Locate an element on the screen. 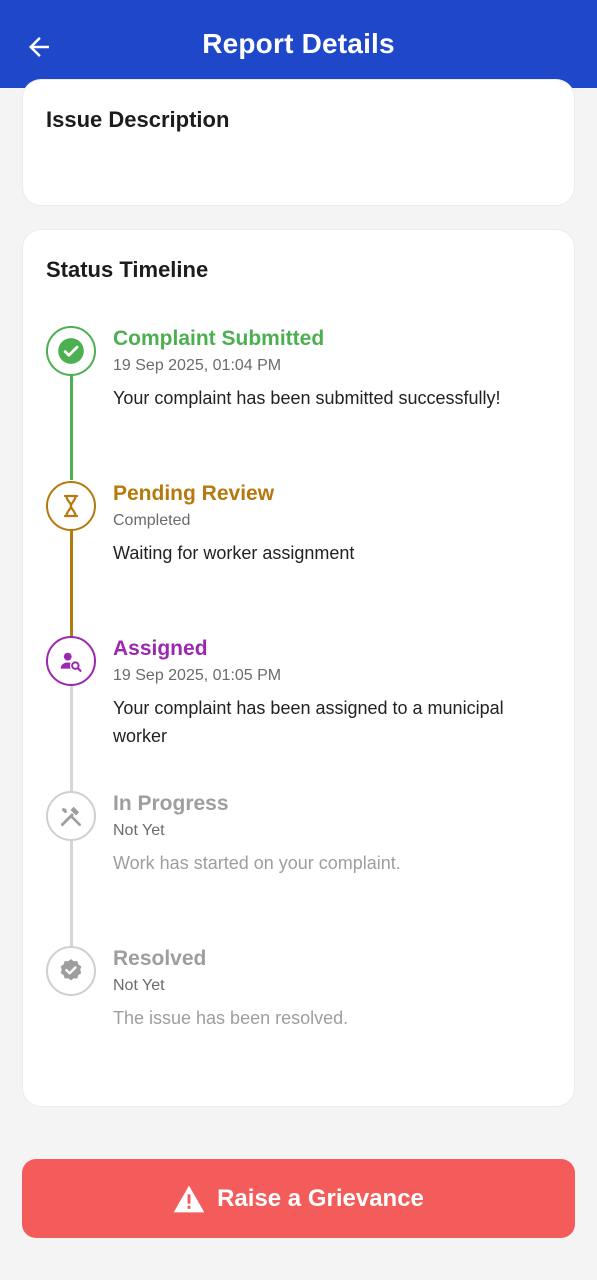 This screenshot has height=1280, width=597. raise-grievance-button: Raise a Grievance is located at coordinates (298, 1198).